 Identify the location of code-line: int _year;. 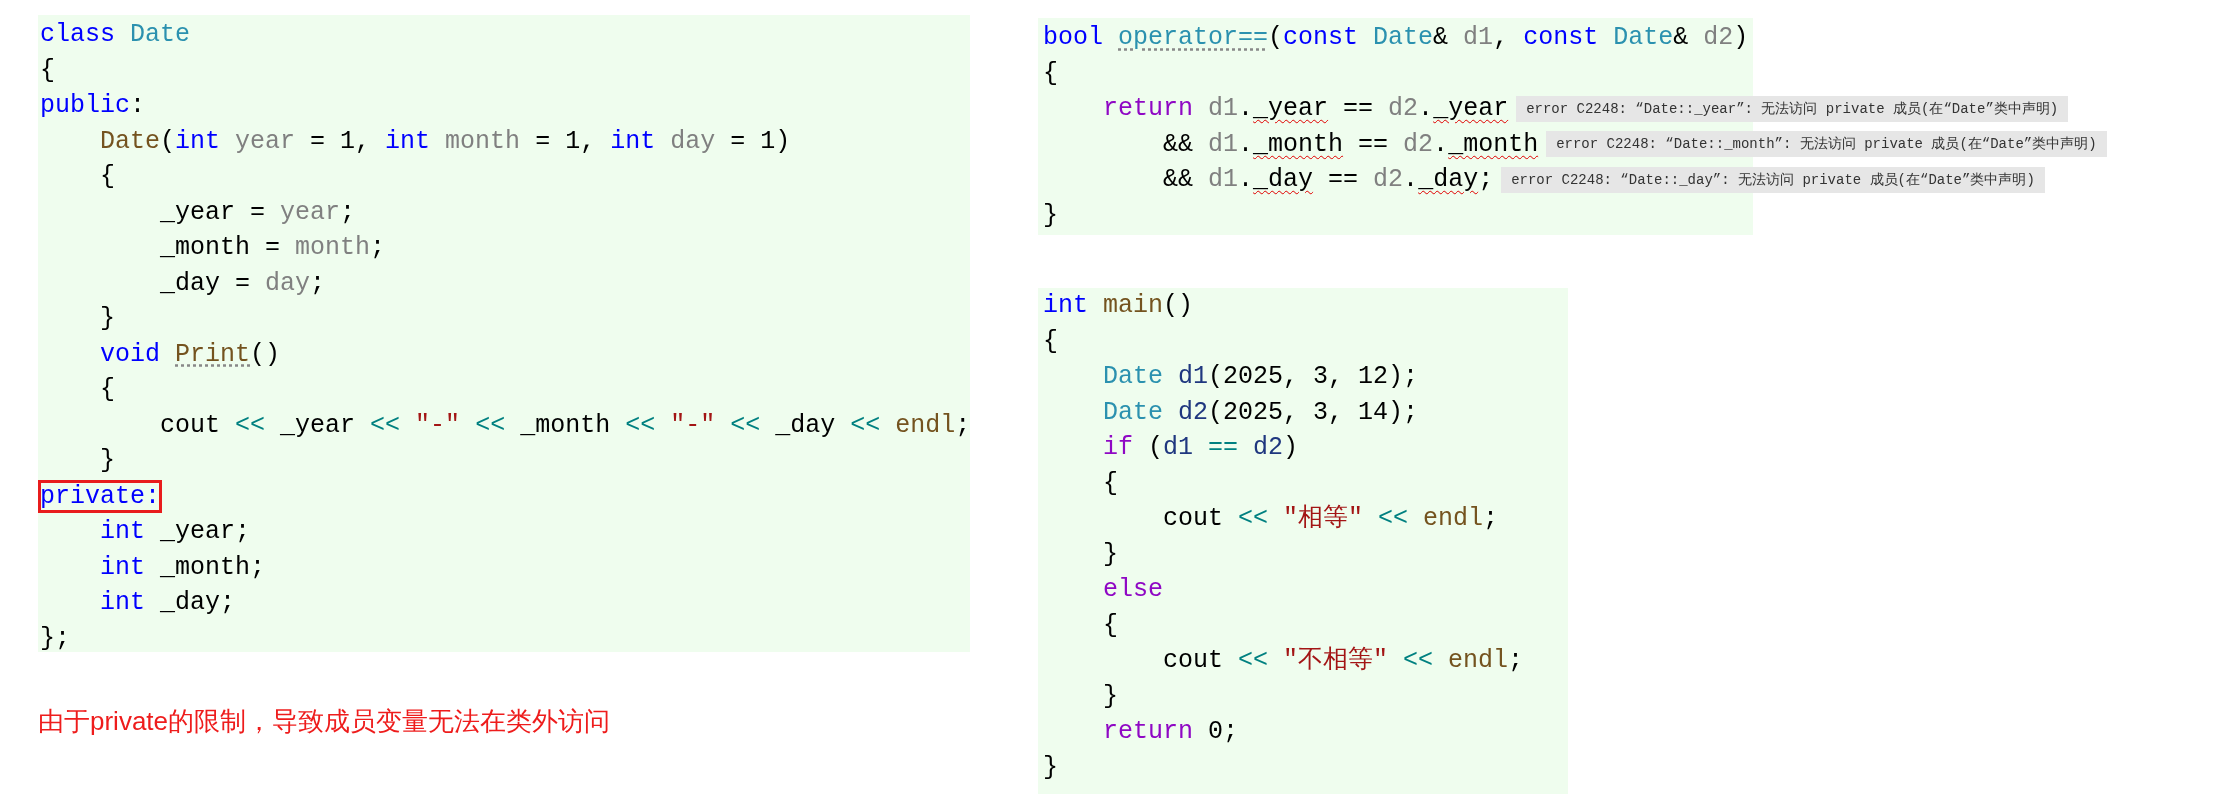
(175, 532).